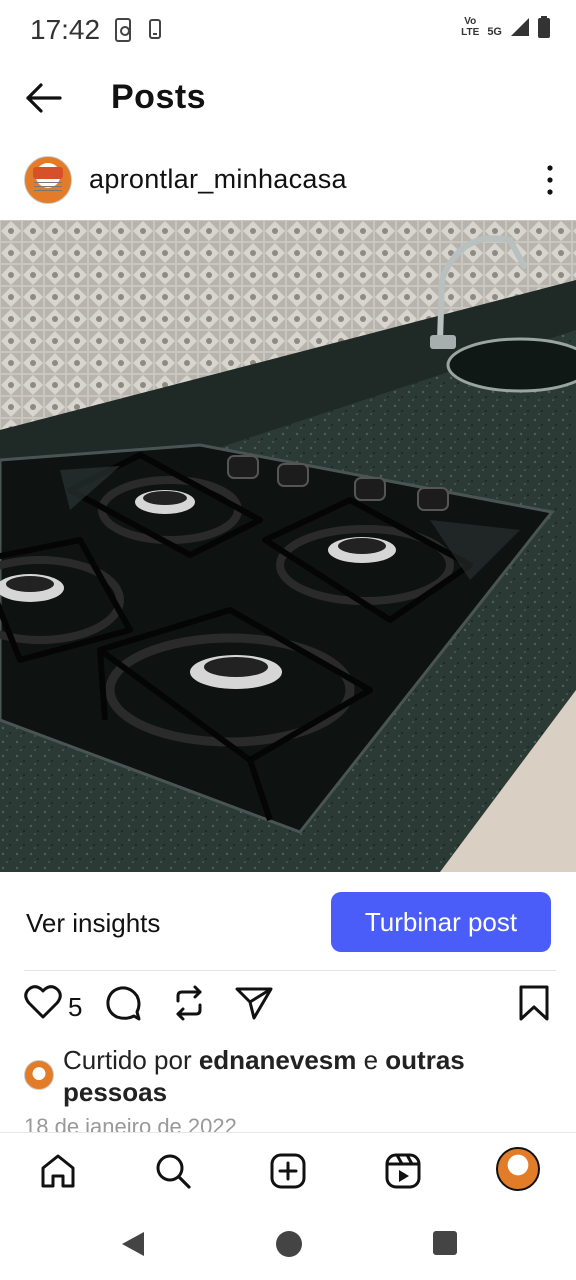  What do you see at coordinates (39, 1075) in the screenshot?
I see `liker-avatar` at bounding box center [39, 1075].